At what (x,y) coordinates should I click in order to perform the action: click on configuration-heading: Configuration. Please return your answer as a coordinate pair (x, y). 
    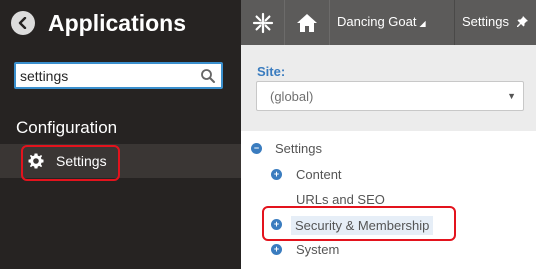
    Looking at the image, I should click on (67, 127).